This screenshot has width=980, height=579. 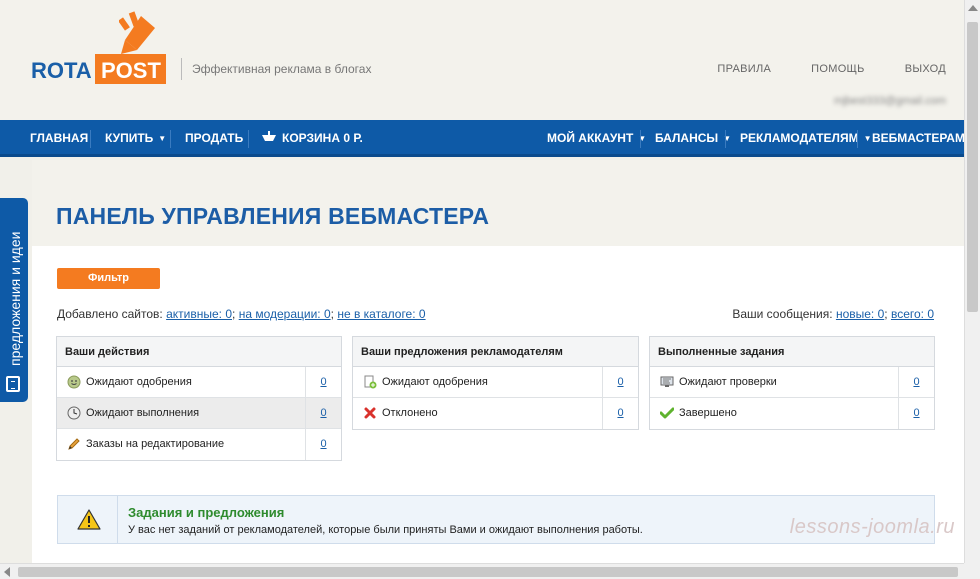 I want to click on box-title: Ваши действия, so click(x=199, y=352).